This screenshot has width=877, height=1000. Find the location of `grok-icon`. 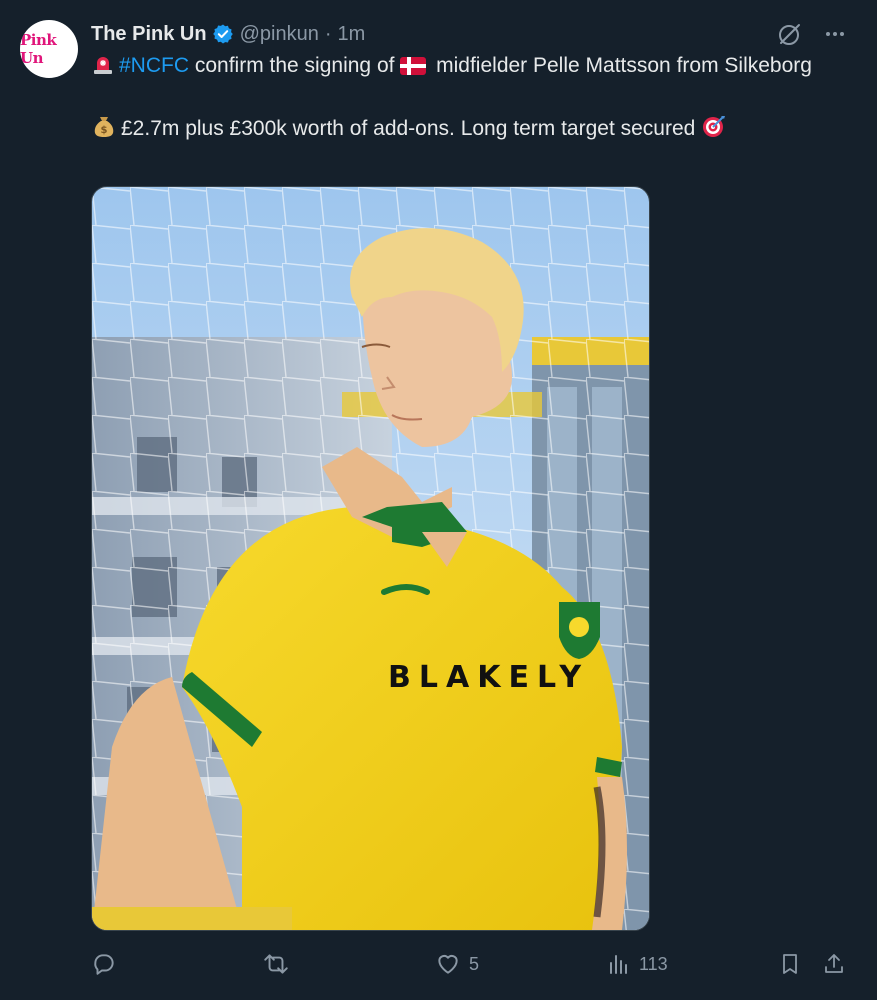

grok-icon is located at coordinates (790, 34).